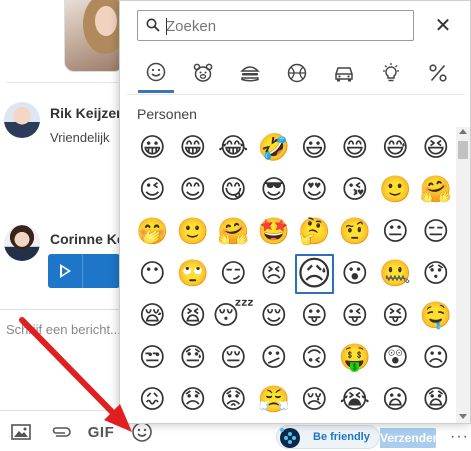 The width and height of the screenshot is (471, 451). I want to click on befriendly-label: Be friendly, so click(341, 437).